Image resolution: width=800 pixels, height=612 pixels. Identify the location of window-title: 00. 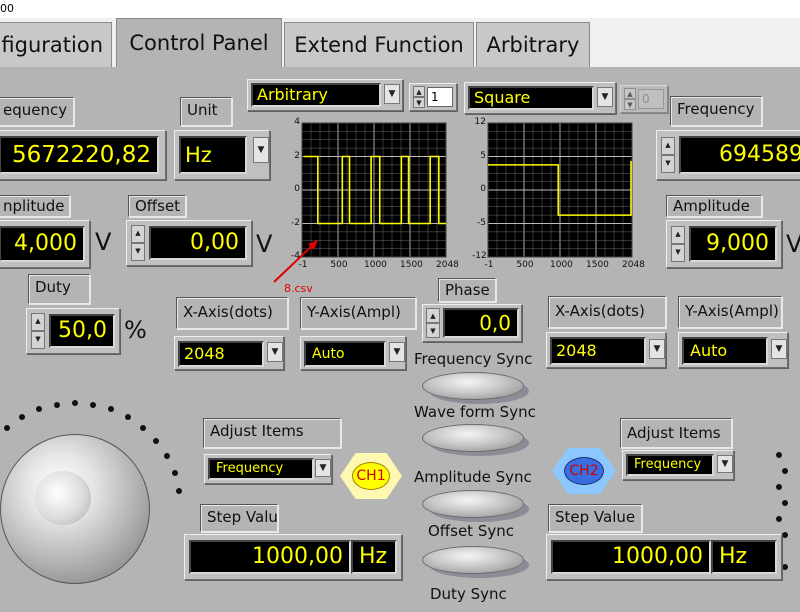
(7, 8).